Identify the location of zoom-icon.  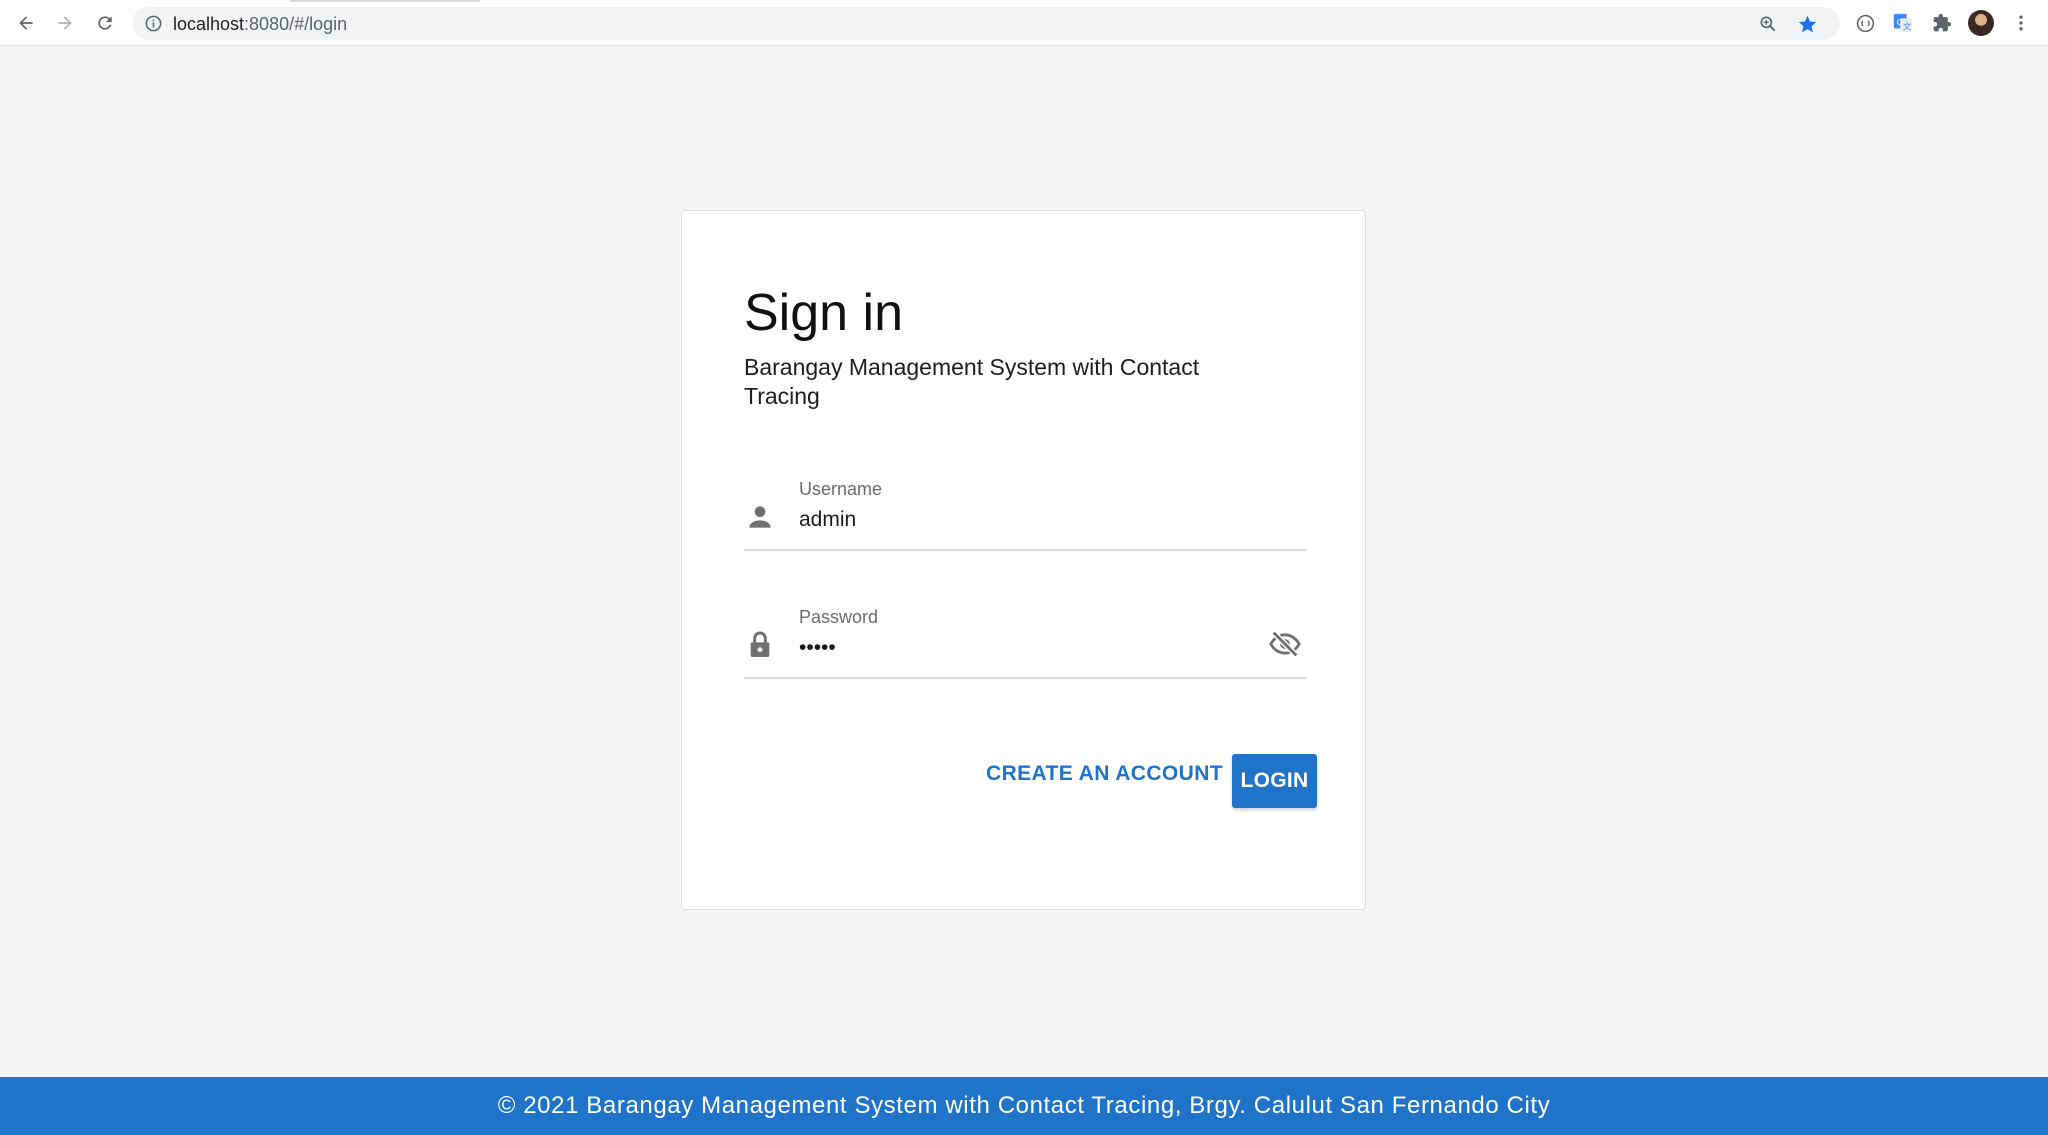
(1768, 24).